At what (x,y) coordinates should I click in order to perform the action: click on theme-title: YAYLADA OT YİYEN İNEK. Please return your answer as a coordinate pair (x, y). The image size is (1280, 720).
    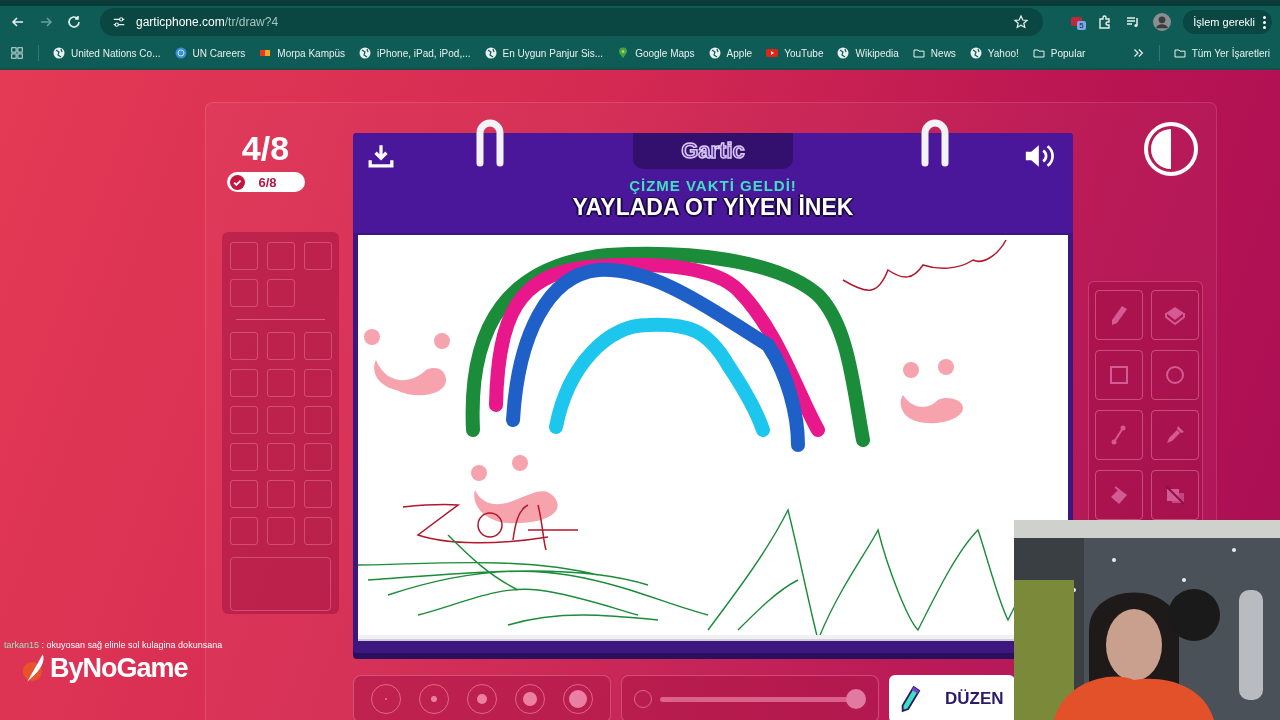
    Looking at the image, I should click on (713, 207).